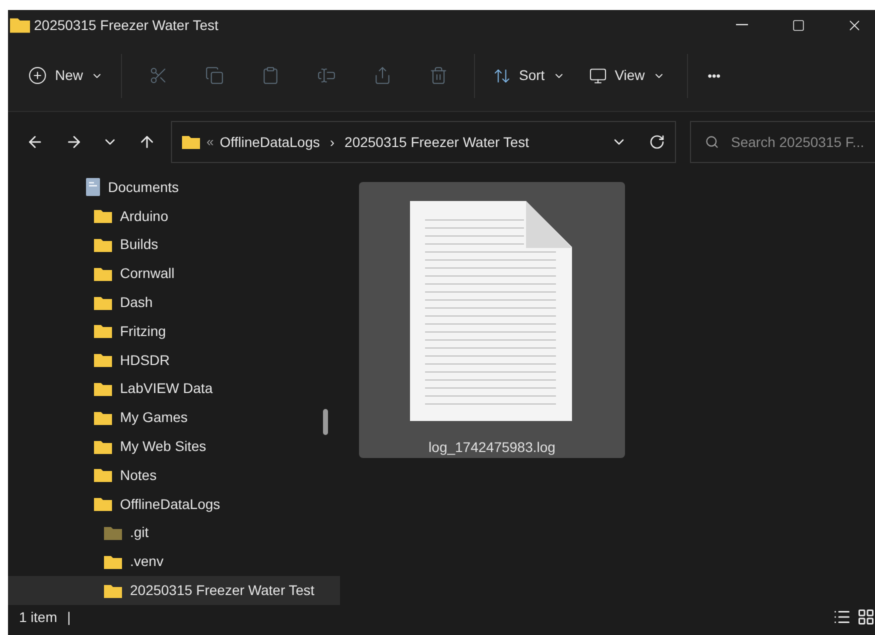 This screenshot has height=635, width=875. What do you see at coordinates (742, 25) in the screenshot?
I see `minimize-icon` at bounding box center [742, 25].